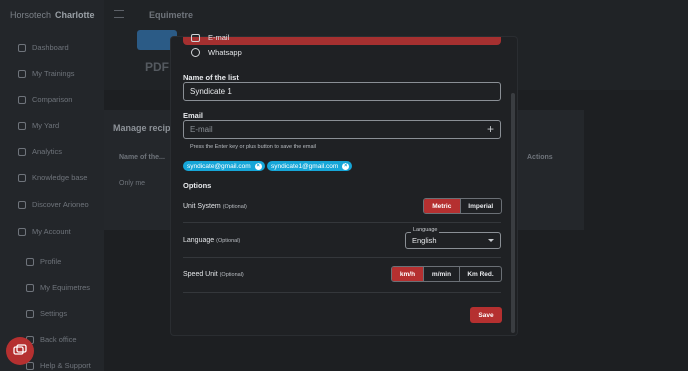  What do you see at coordinates (119, 14) in the screenshot?
I see `menu-icon` at bounding box center [119, 14].